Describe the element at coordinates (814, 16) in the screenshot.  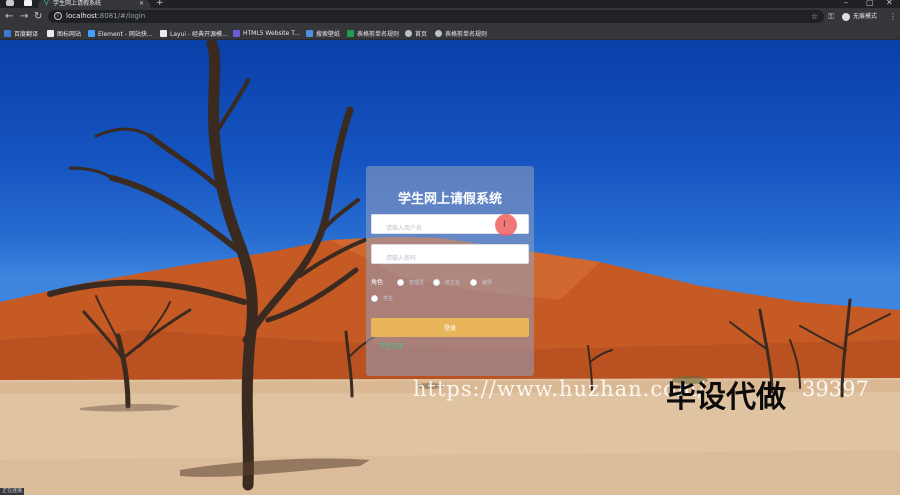
I see `bookmark-star-icon: ☆` at that location.